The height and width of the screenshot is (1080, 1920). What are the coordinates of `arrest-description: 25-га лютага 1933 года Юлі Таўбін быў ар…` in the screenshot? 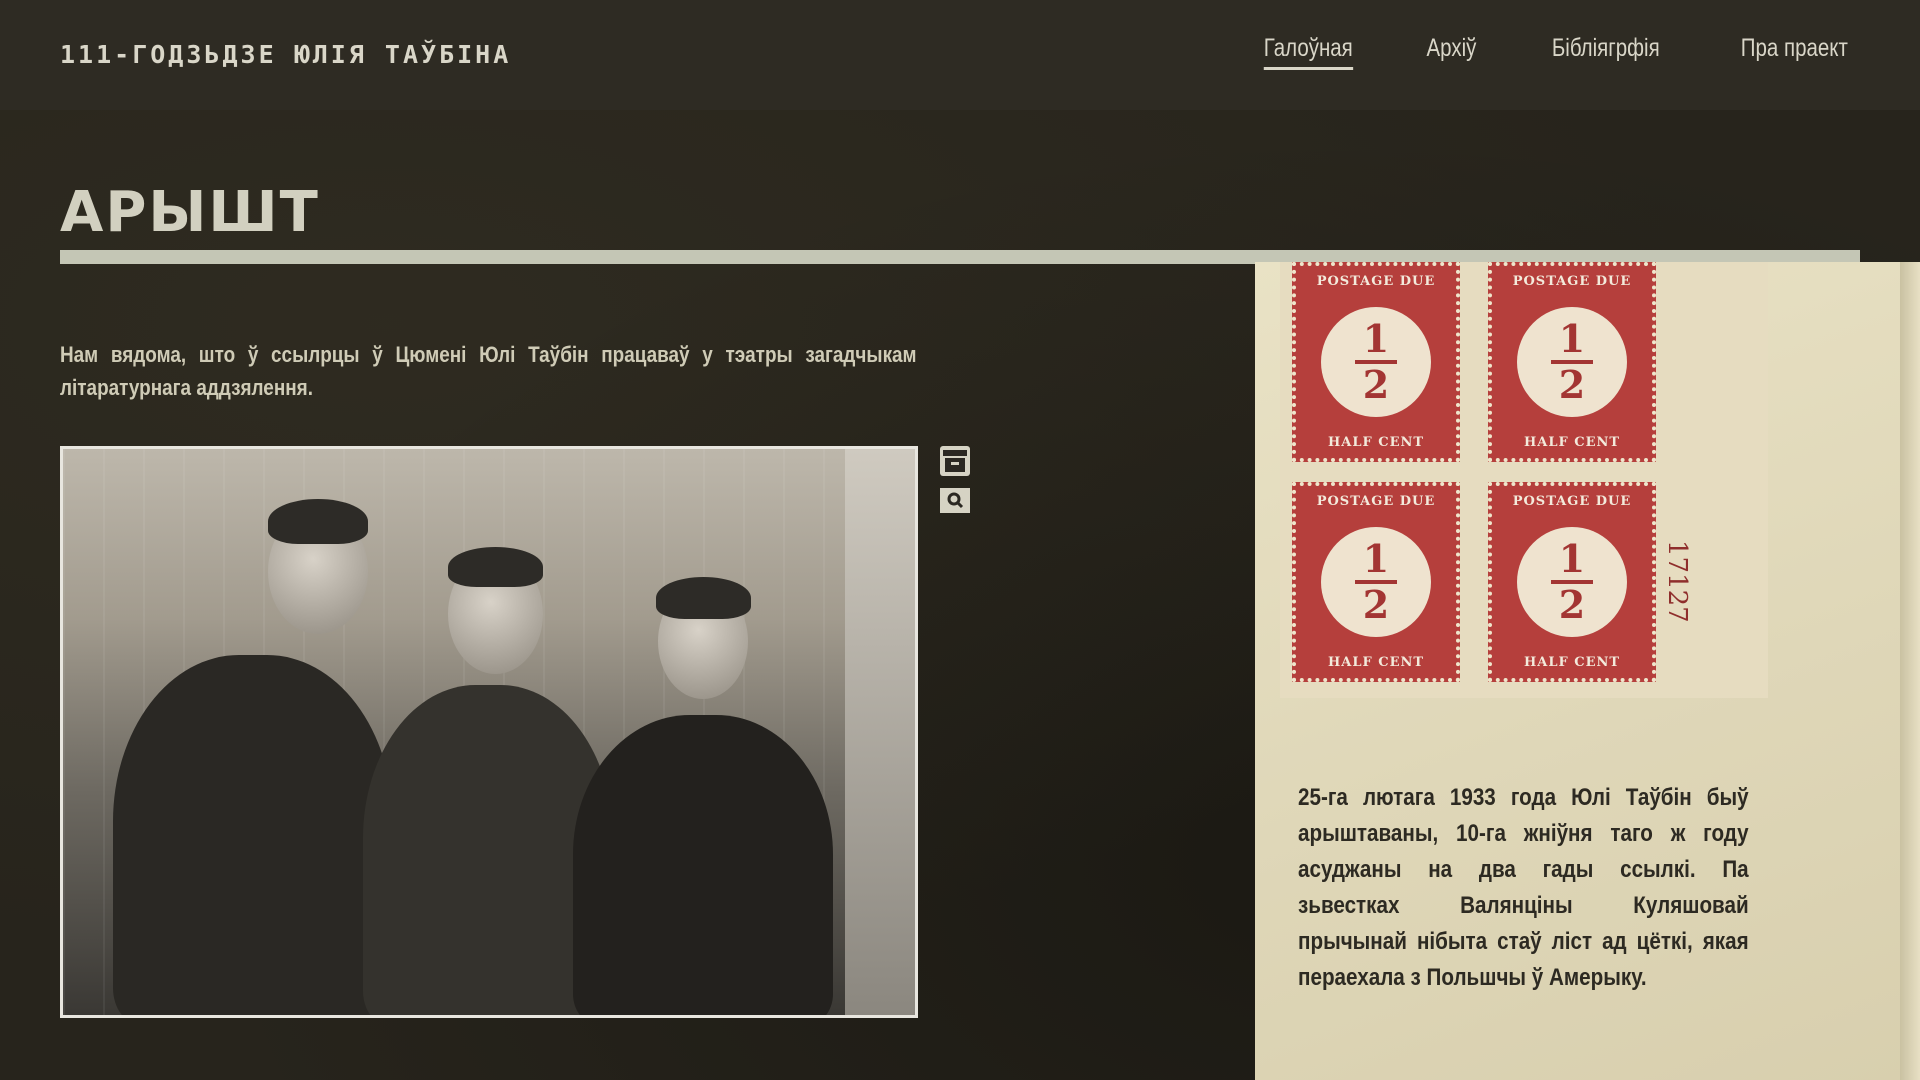 It's located at (1523, 887).